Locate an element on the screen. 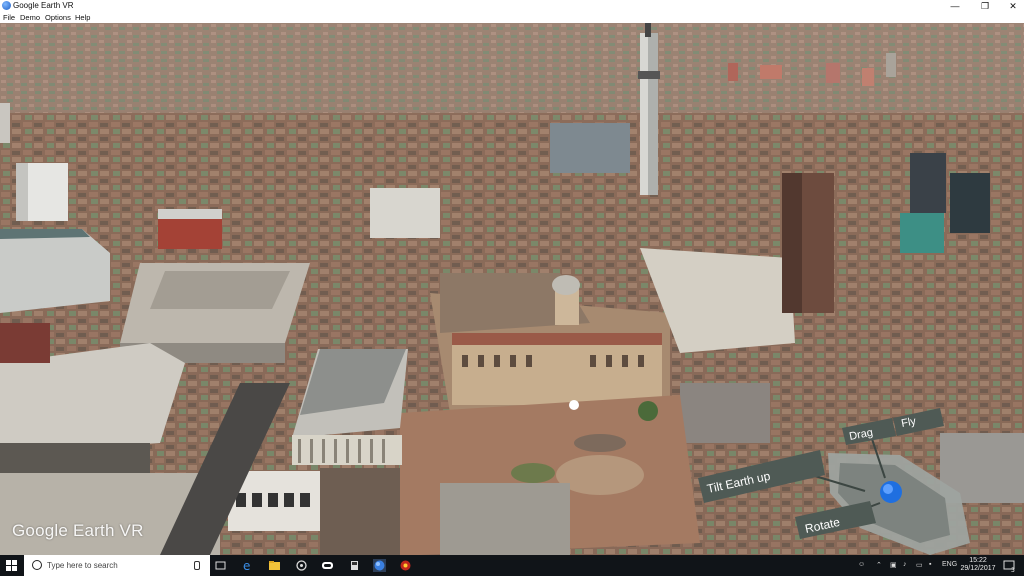  microphone-icon is located at coordinates (197, 565).